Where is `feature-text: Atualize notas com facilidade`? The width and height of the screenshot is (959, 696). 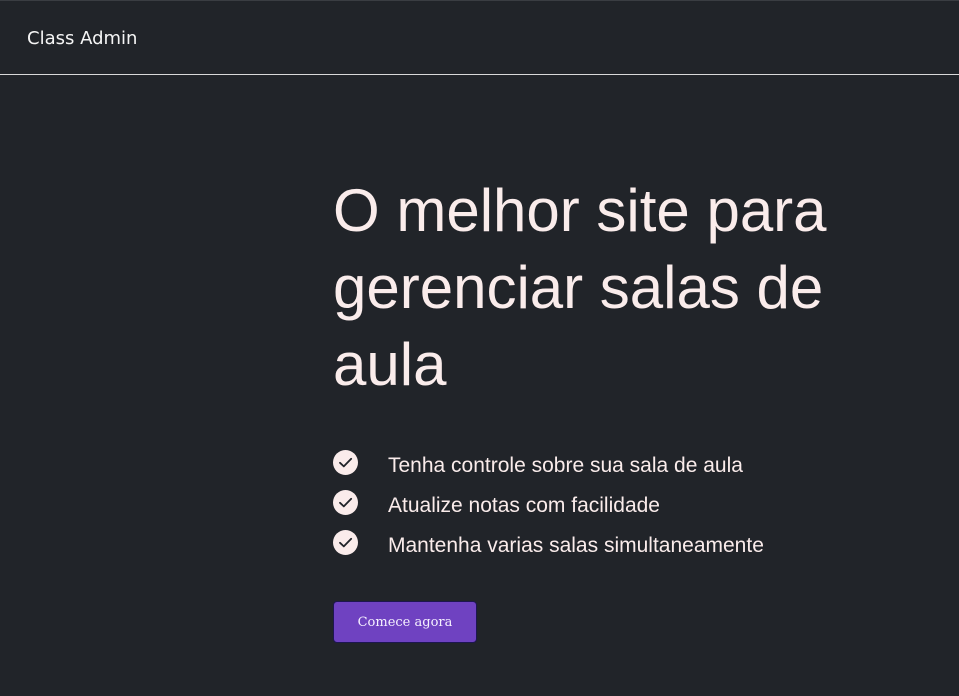
feature-text: Atualize notas com facilidade is located at coordinates (524, 505).